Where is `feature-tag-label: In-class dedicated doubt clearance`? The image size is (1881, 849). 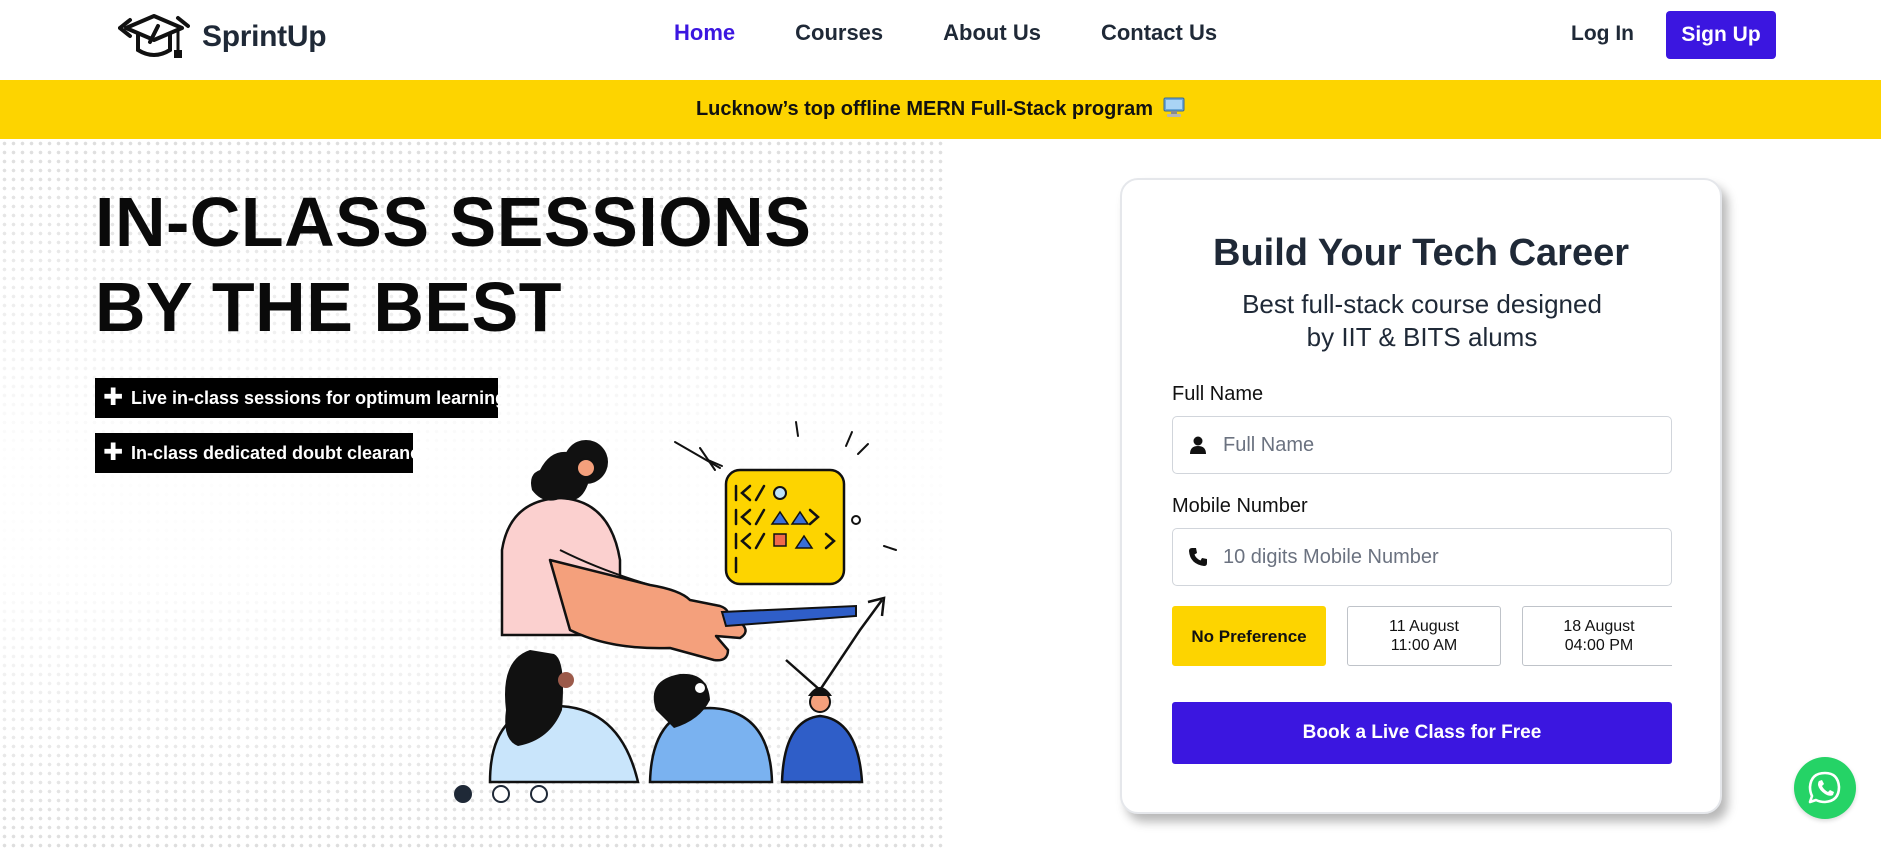
feature-tag-label: In-class dedicated doubt clearance is located at coordinates (281, 452).